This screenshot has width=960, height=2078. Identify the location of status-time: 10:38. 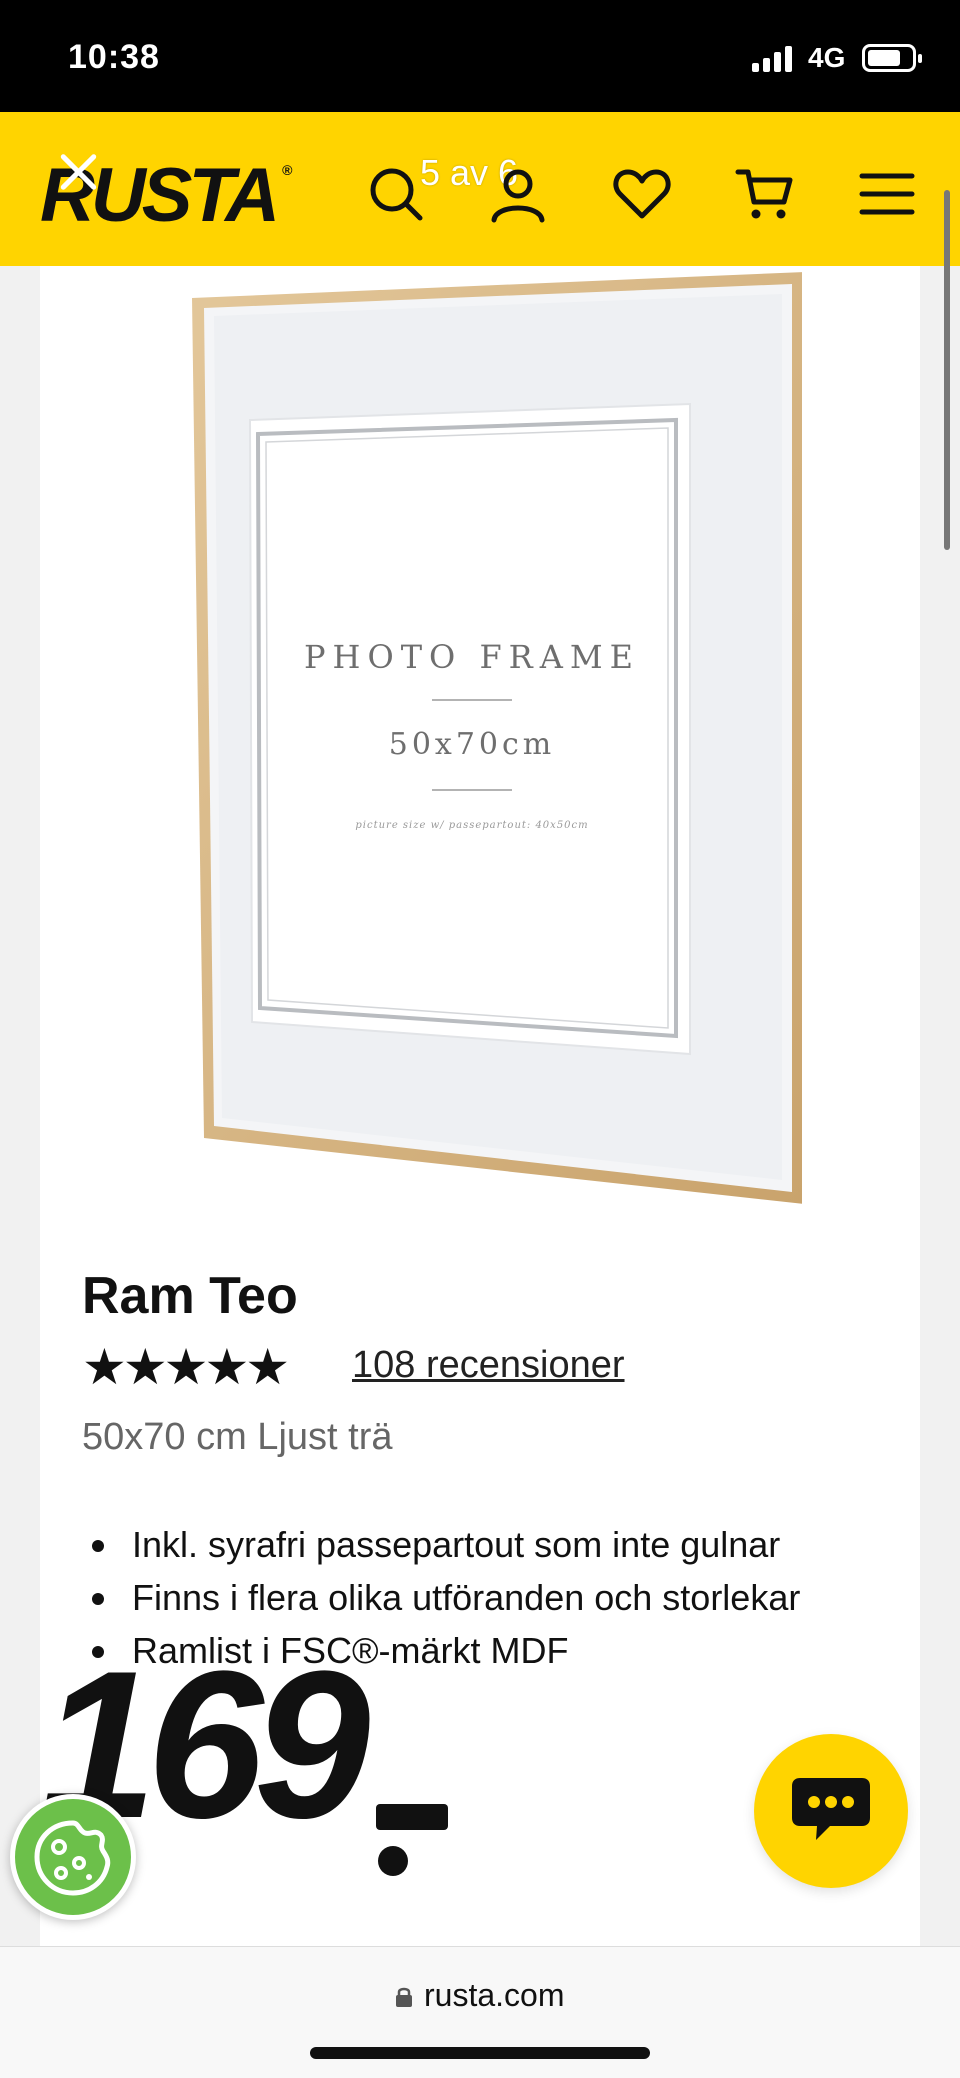
(114, 57).